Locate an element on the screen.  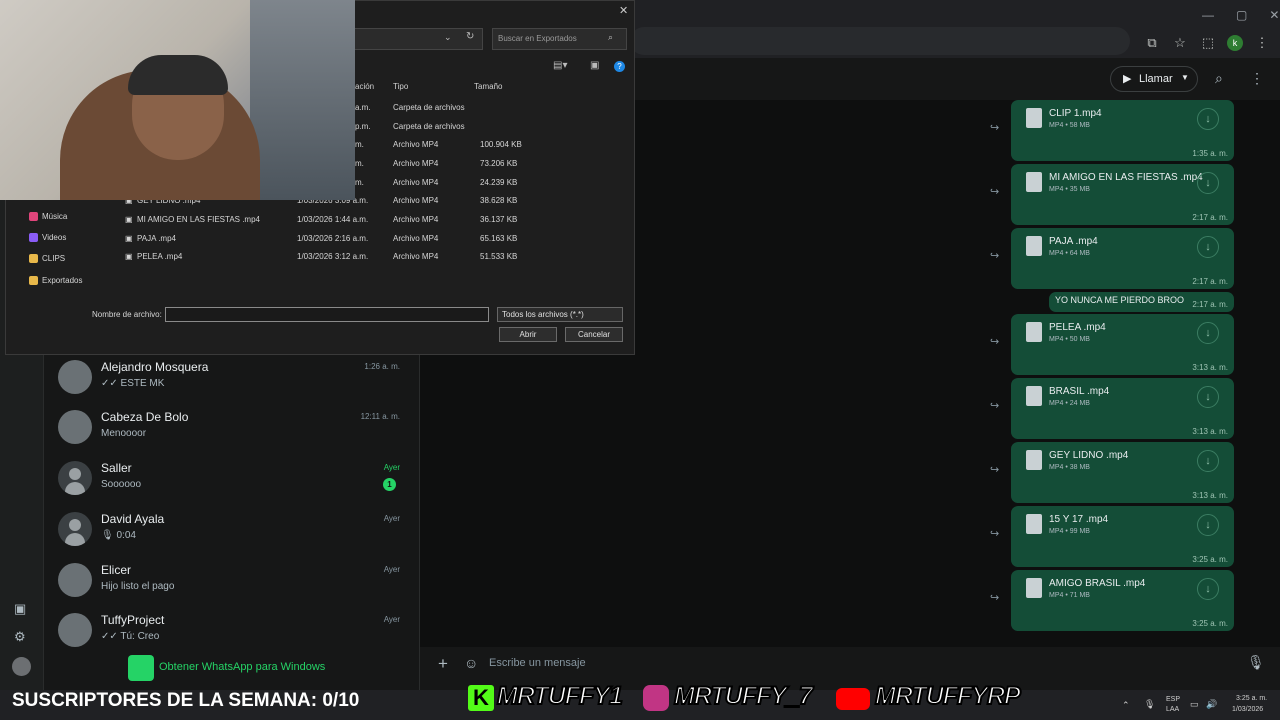
file-row-name: MI AMIGO EN LAS FIESTAS .mp4 is located at coordinates (198, 219).